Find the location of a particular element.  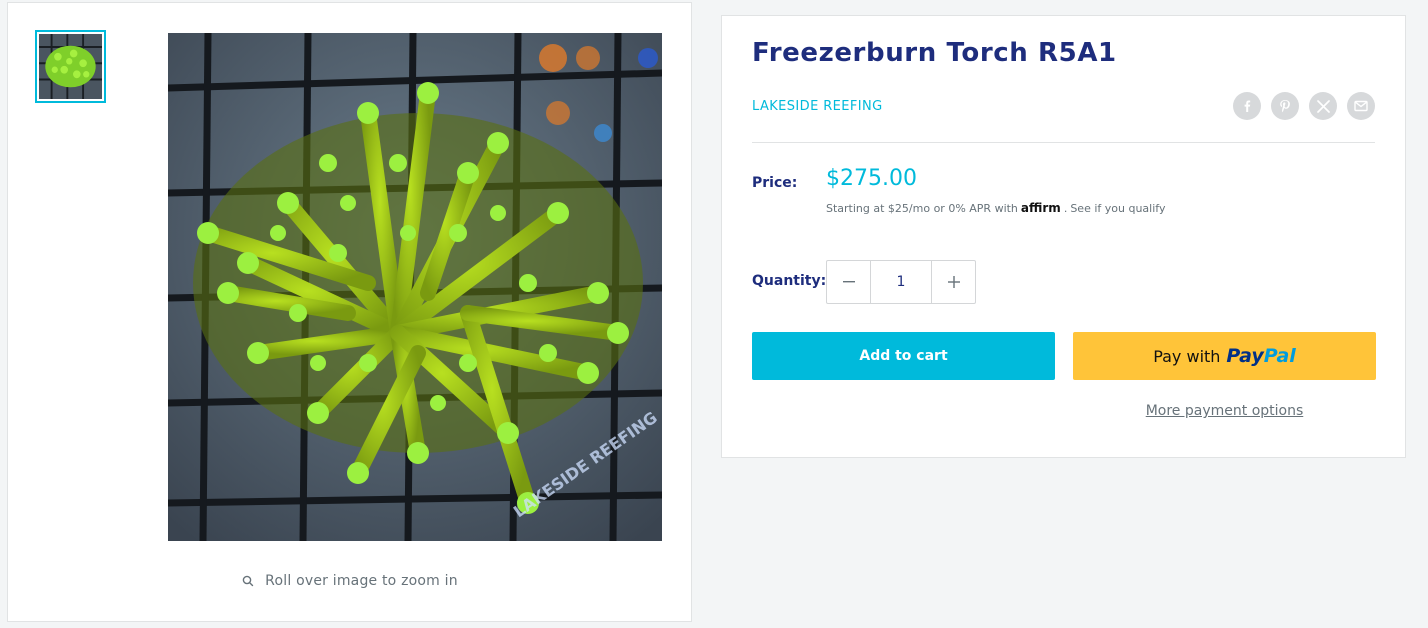

email-icon is located at coordinates (1361, 106).